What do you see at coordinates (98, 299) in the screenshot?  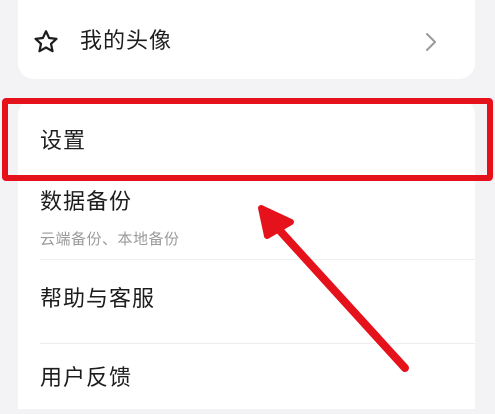 I see `menu-item-label: 帮助与客服` at bounding box center [98, 299].